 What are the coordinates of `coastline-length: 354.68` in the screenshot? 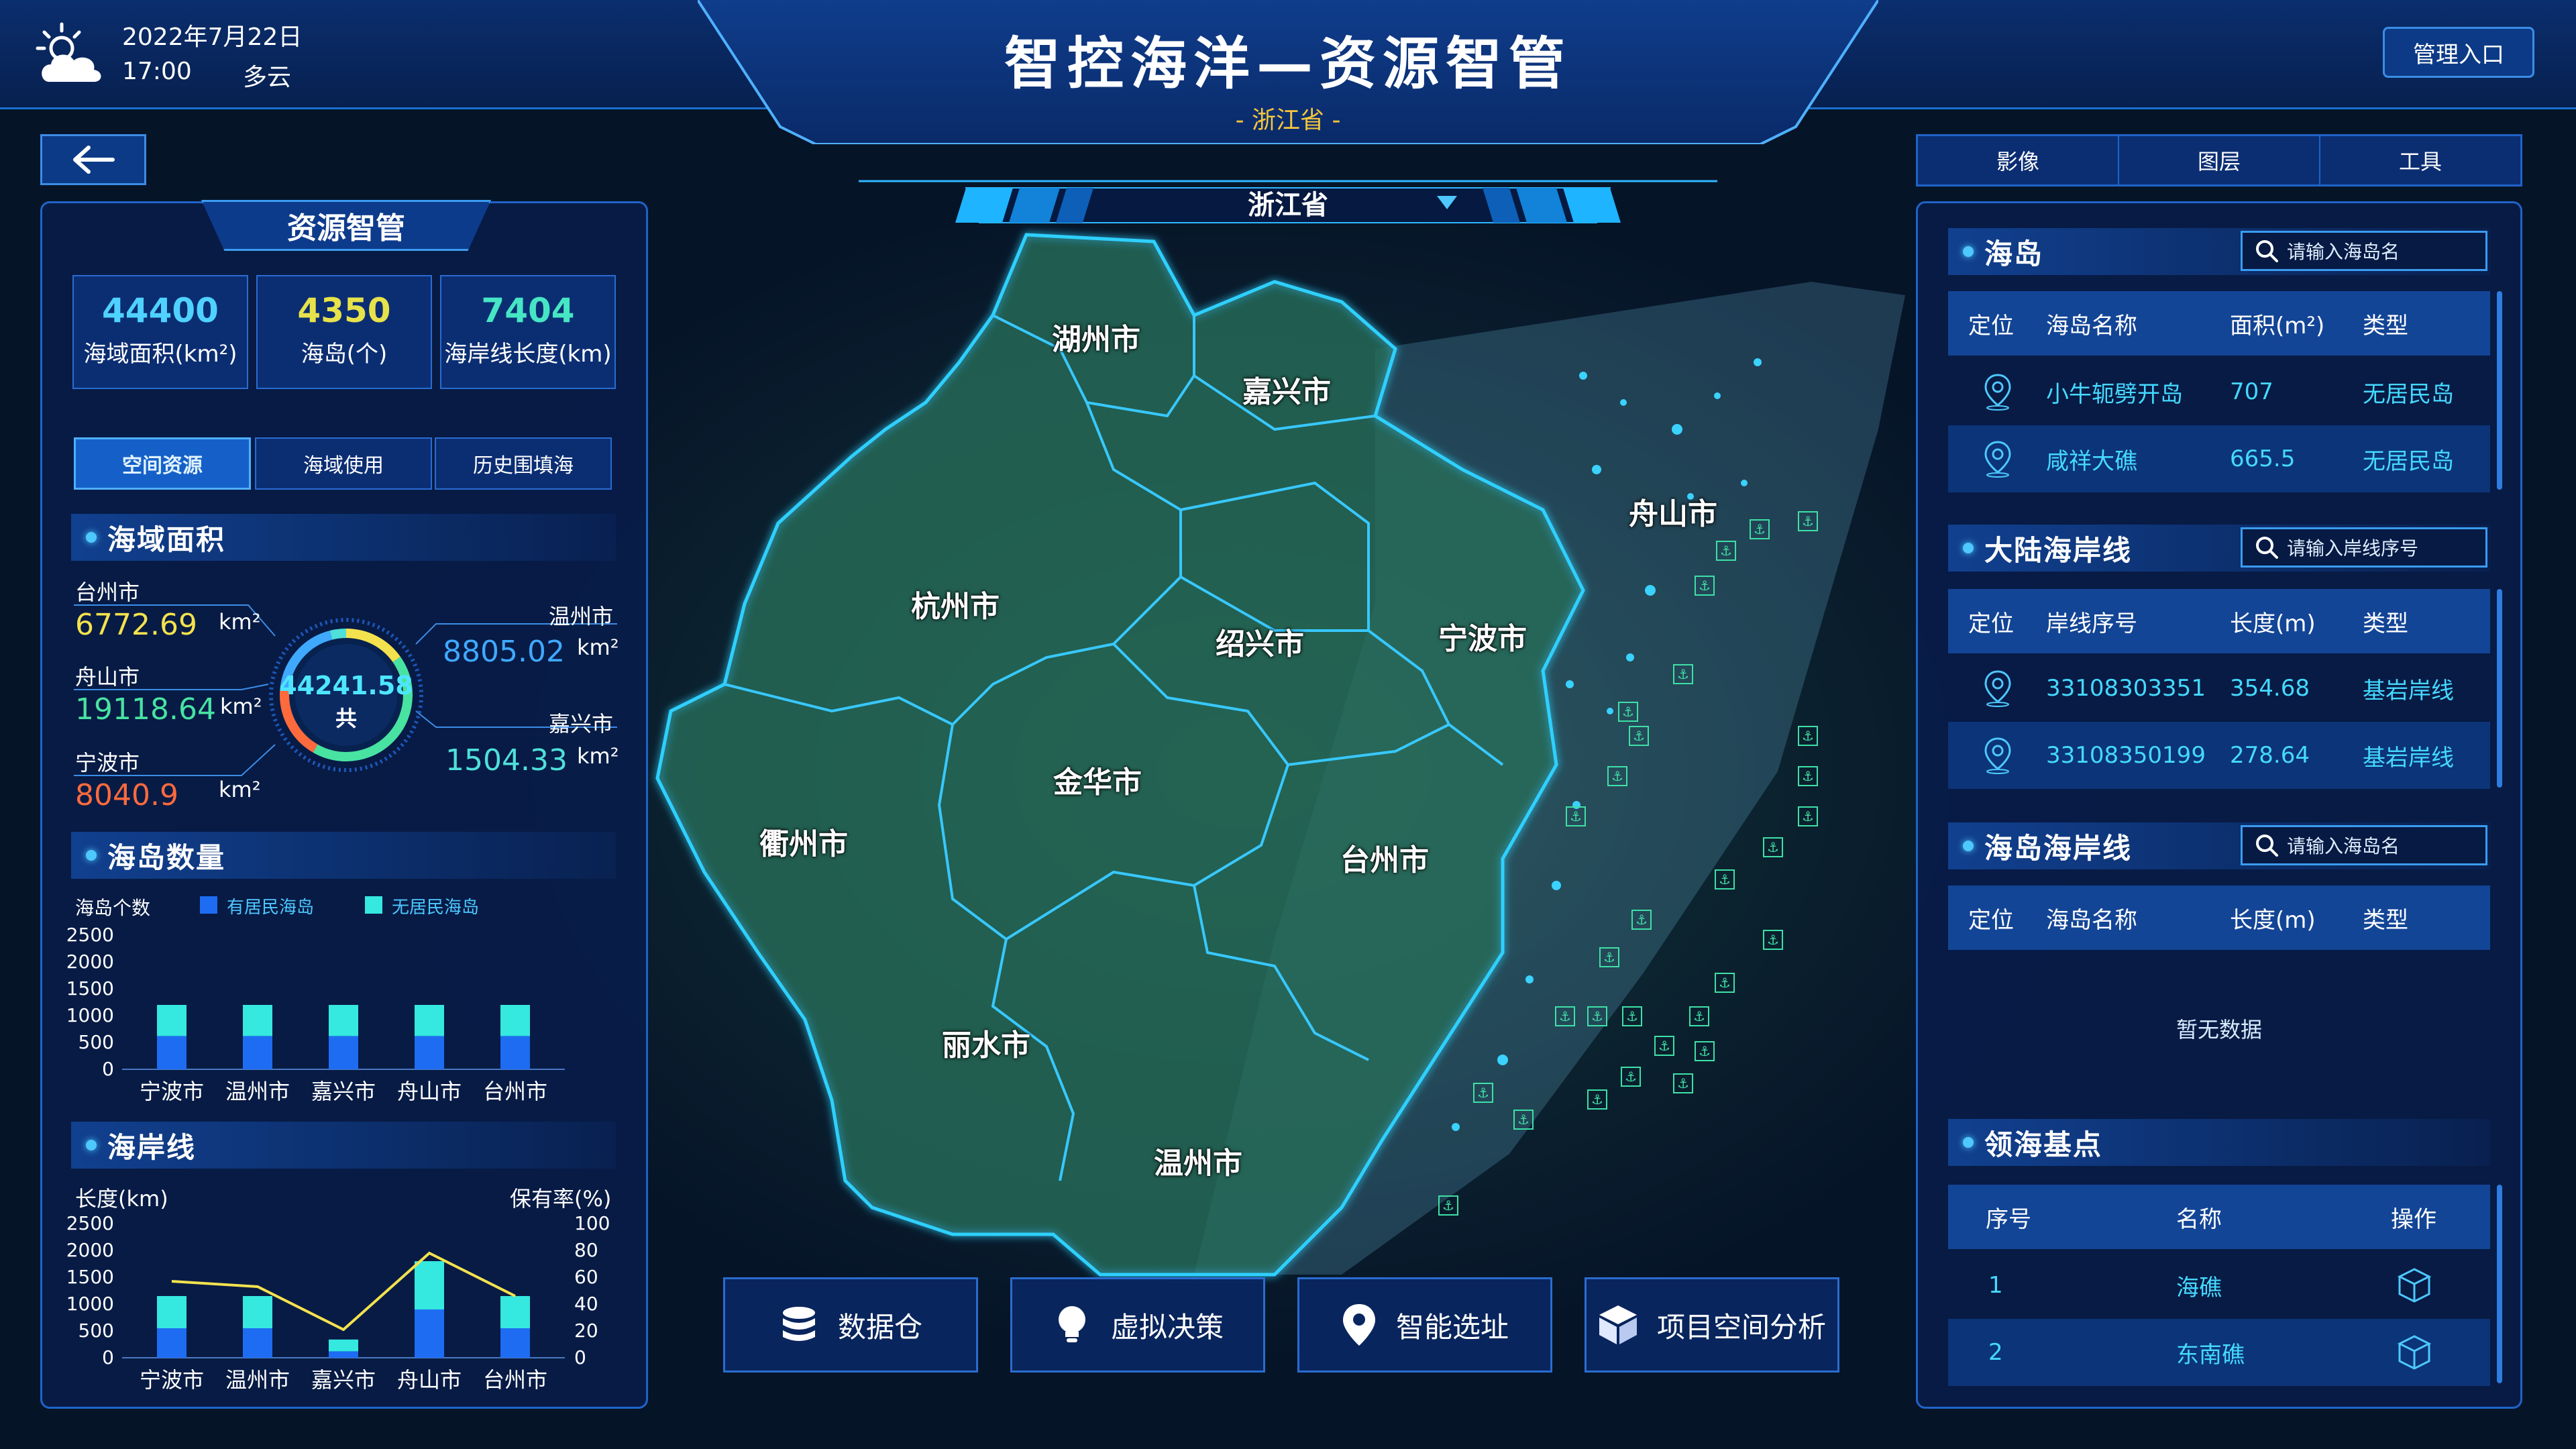 It's located at (2270, 688).